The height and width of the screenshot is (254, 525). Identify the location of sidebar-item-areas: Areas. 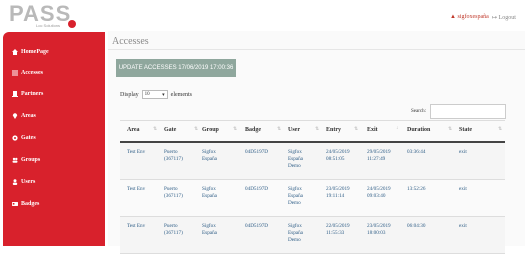
(24, 116).